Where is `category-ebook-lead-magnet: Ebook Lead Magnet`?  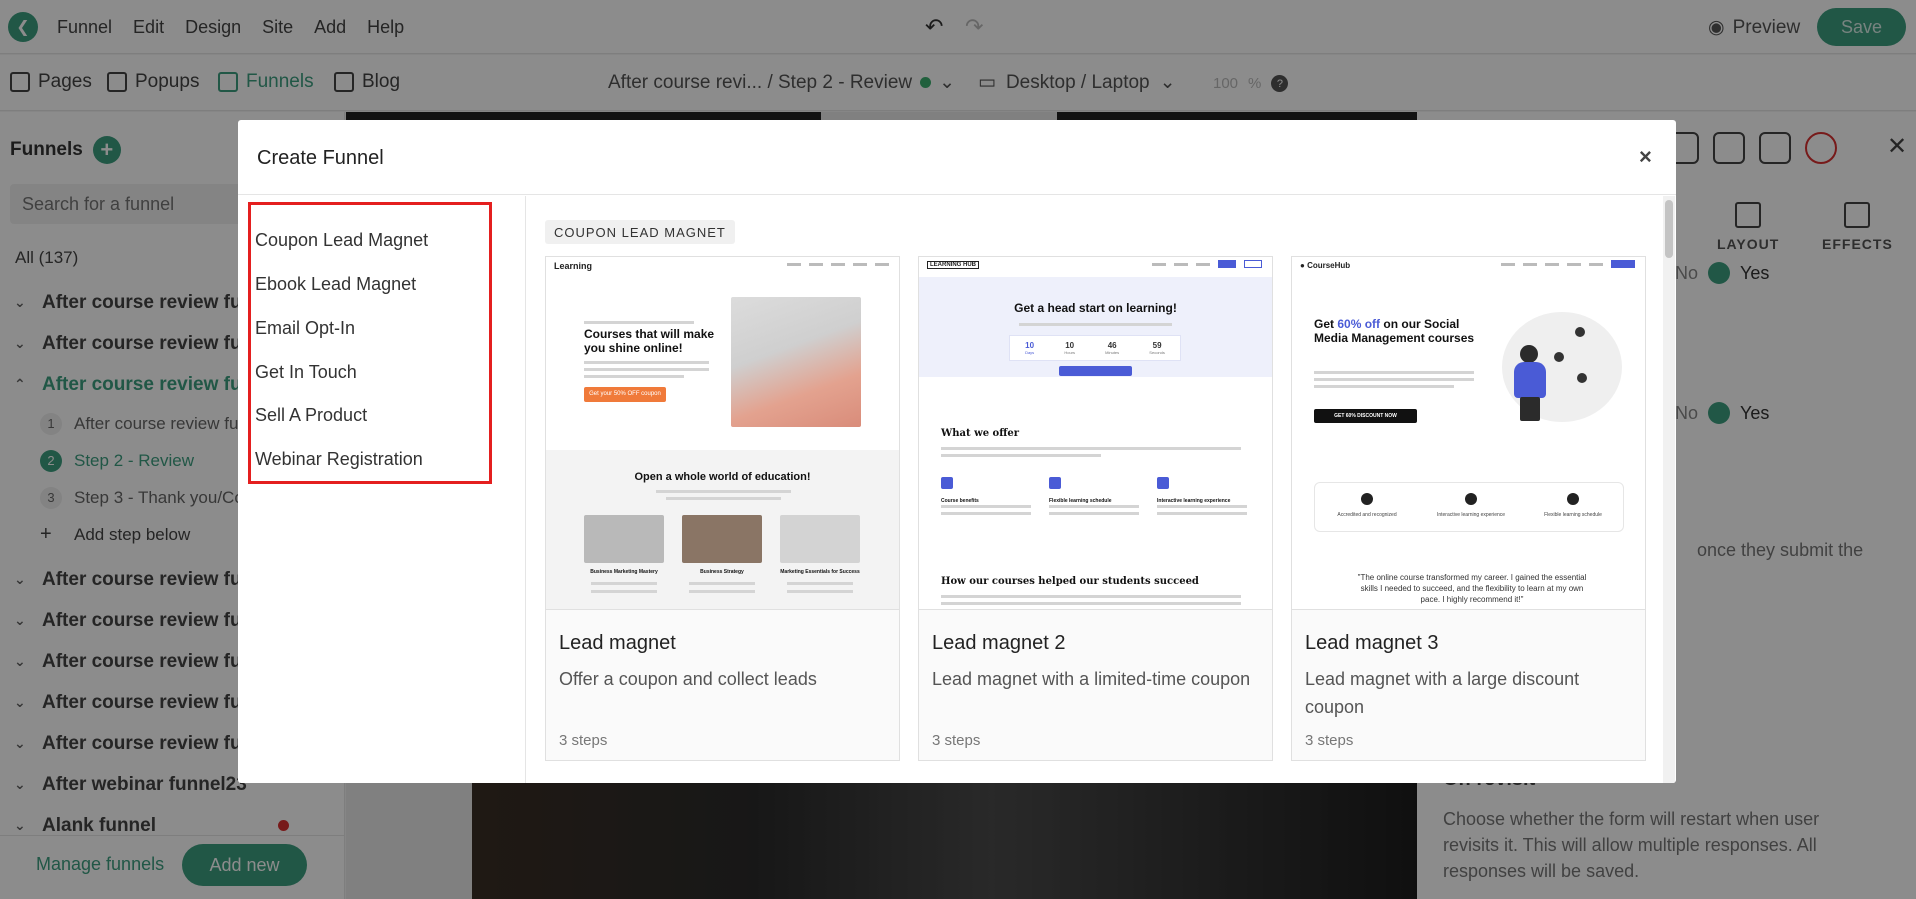
category-ebook-lead-magnet: Ebook Lead Magnet is located at coordinates (335, 284).